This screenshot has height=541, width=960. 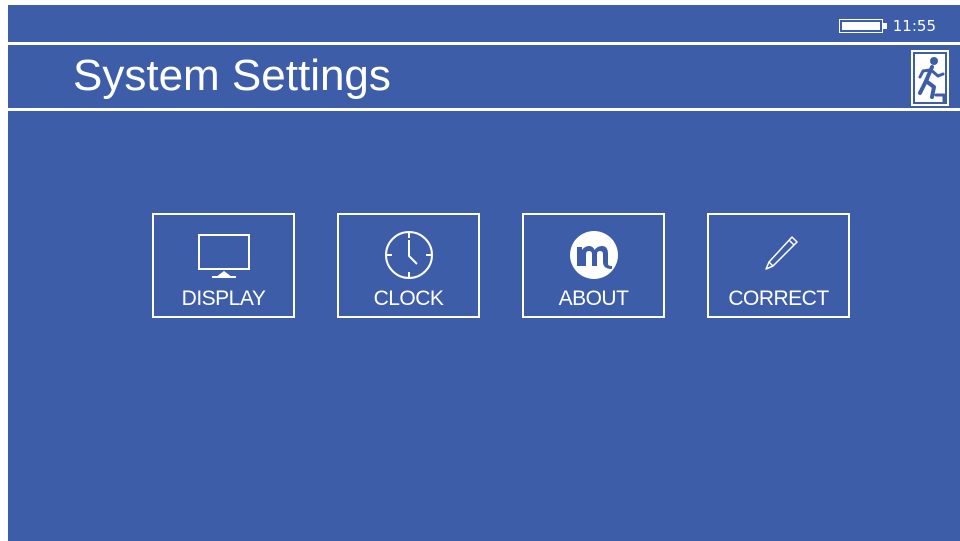 I want to click on clock-button: CLOCK, so click(x=408, y=265).